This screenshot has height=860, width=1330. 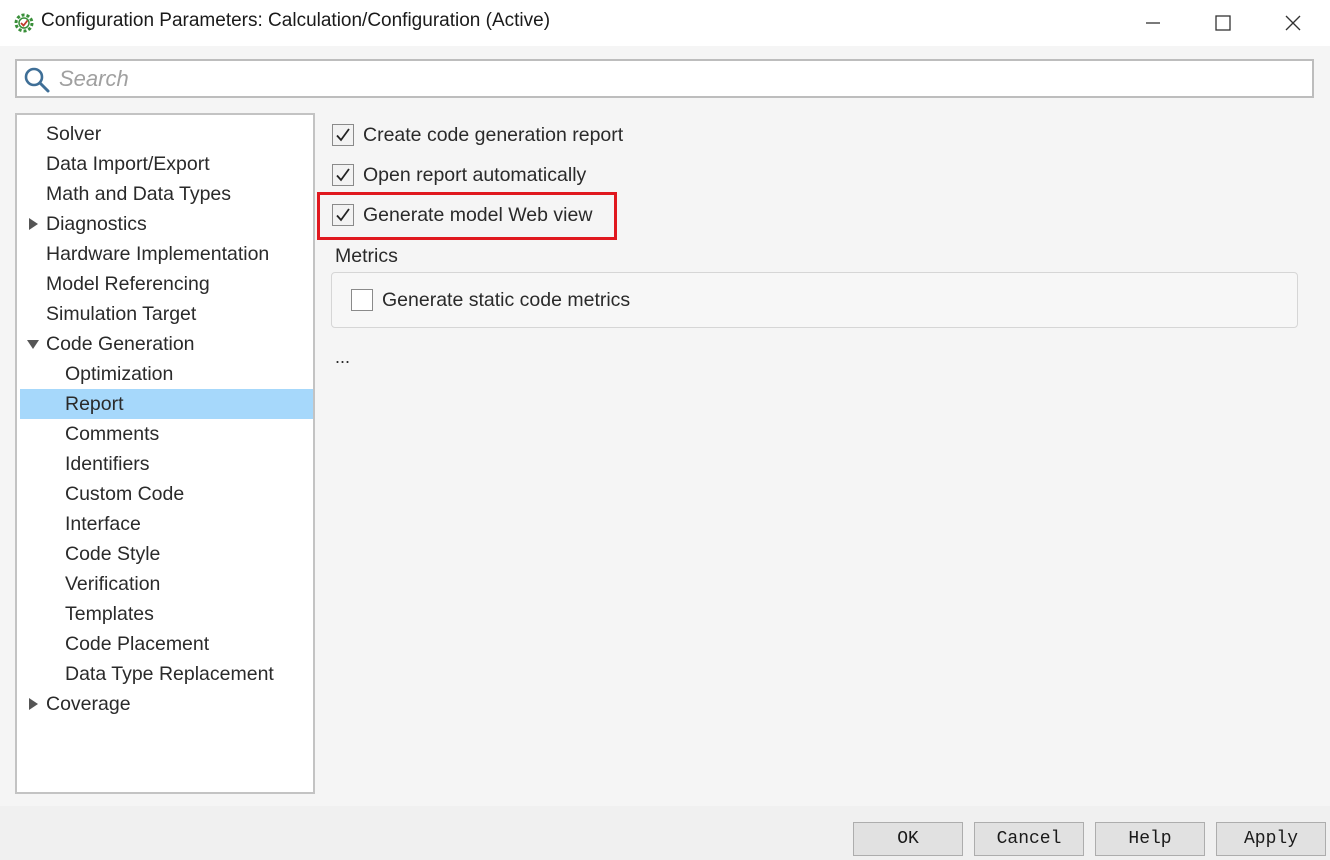 I want to click on create-report-label: Create code generation report, so click(x=493, y=134).